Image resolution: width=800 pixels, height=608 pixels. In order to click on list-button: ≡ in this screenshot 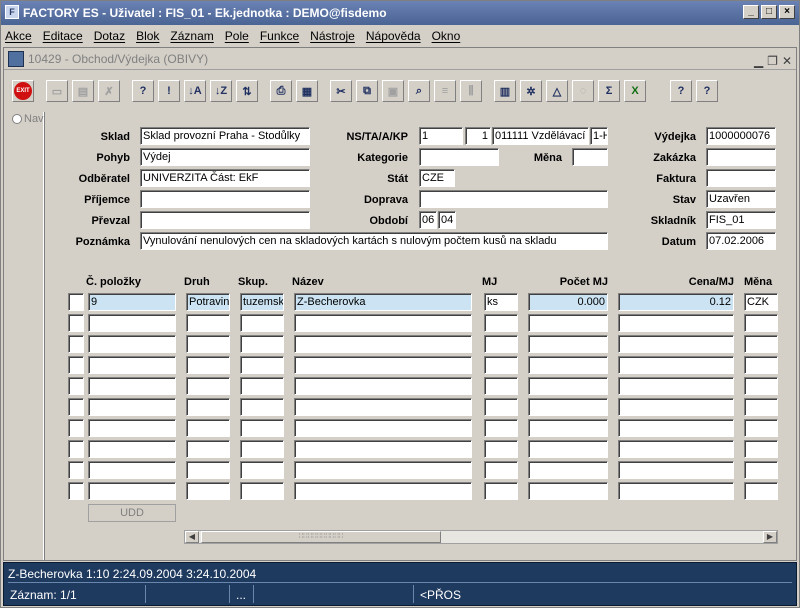, I will do `click(445, 91)`.